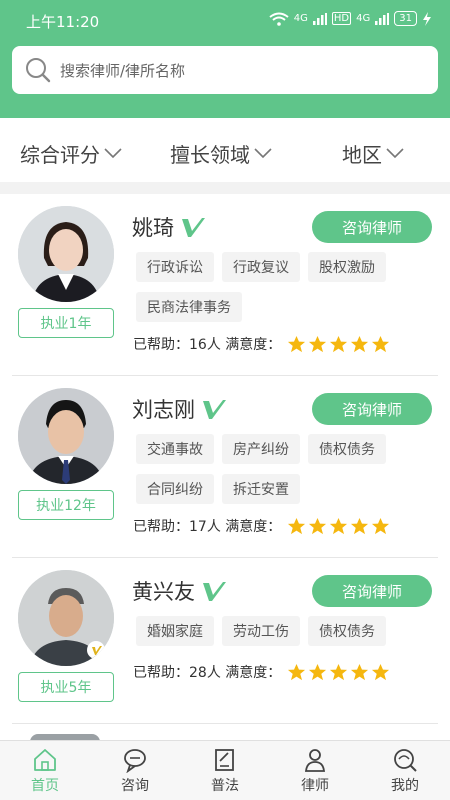 This screenshot has height=800, width=450. I want to click on search-placeholder: 搜索律师/律所名称, so click(123, 70).